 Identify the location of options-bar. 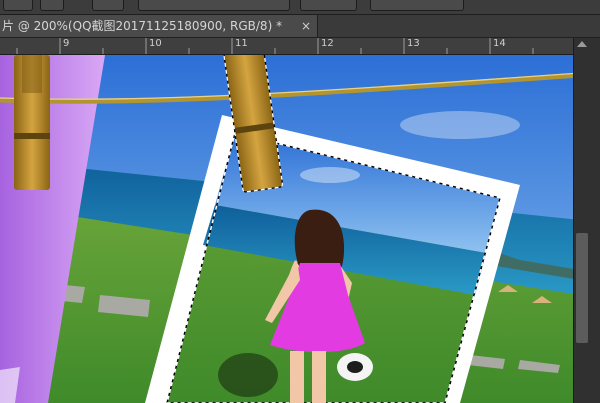
(300, 7).